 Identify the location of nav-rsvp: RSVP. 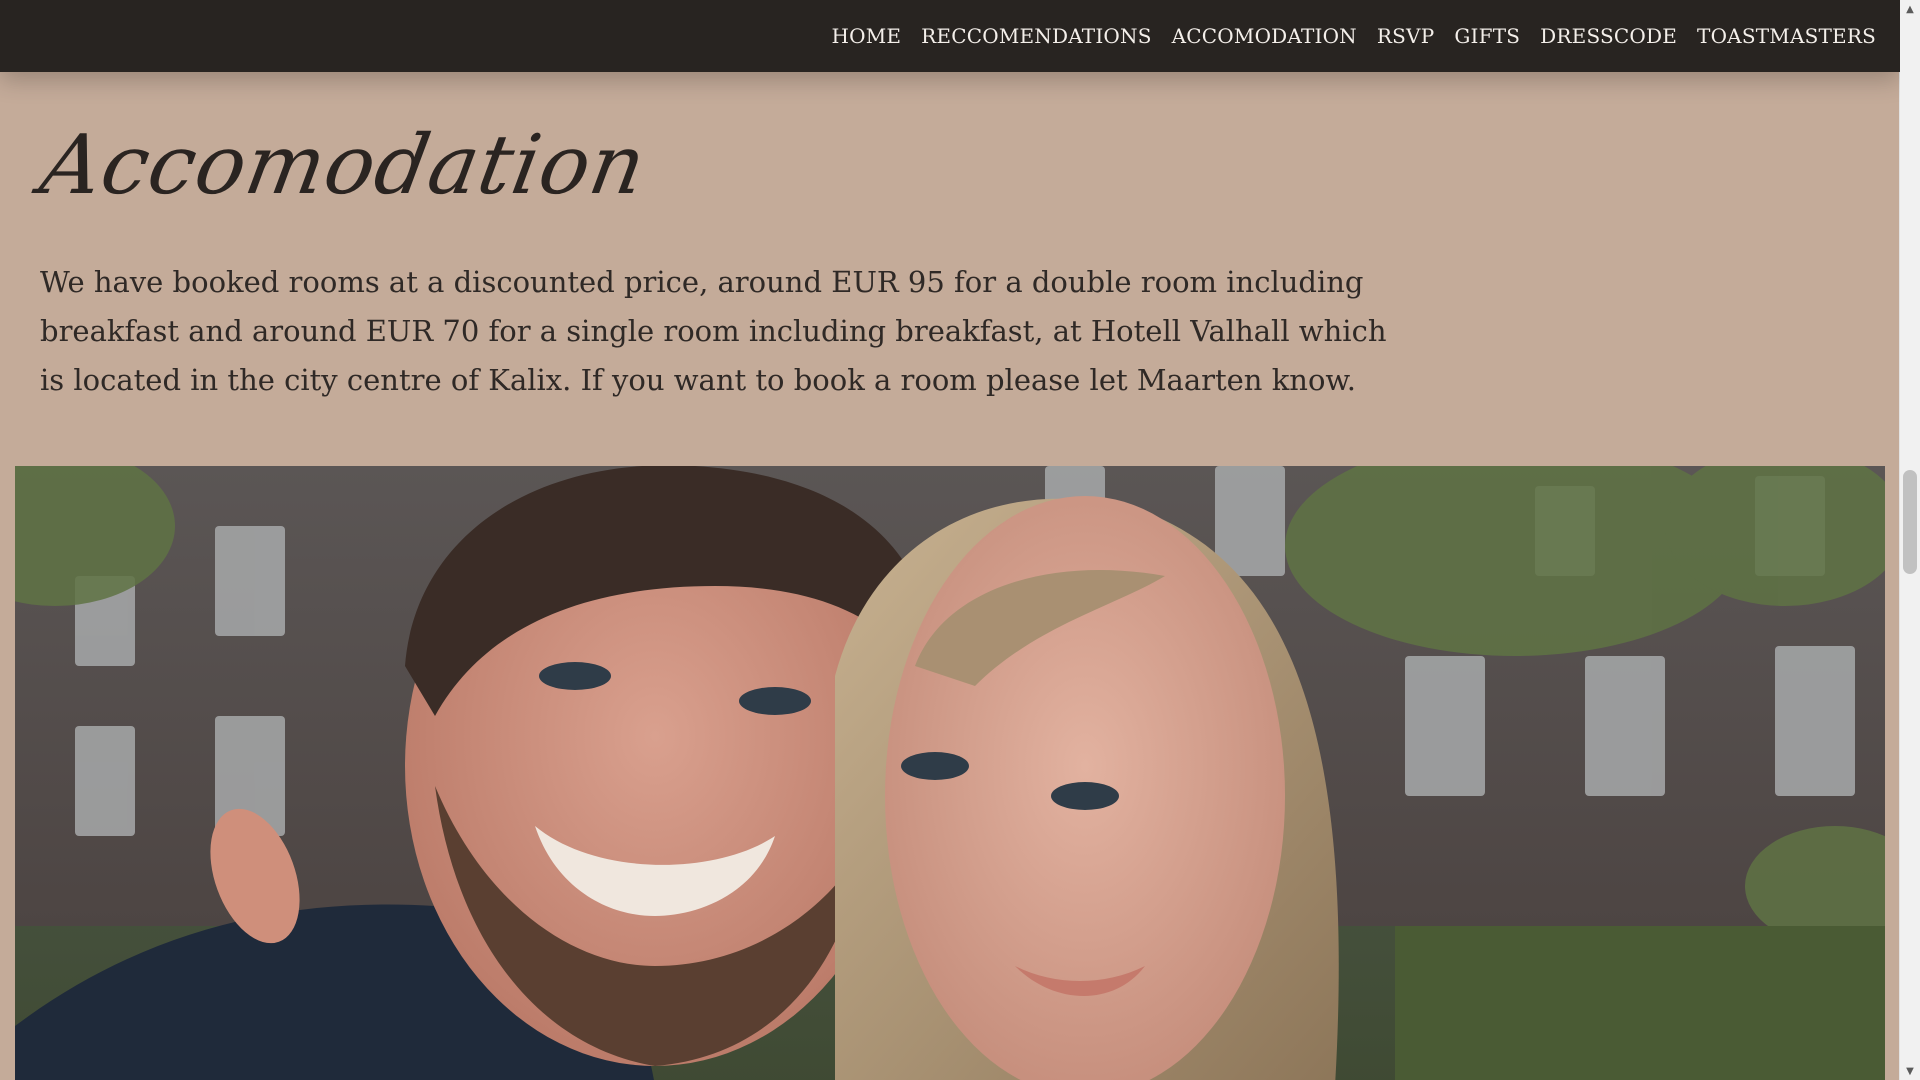
(1405, 36).